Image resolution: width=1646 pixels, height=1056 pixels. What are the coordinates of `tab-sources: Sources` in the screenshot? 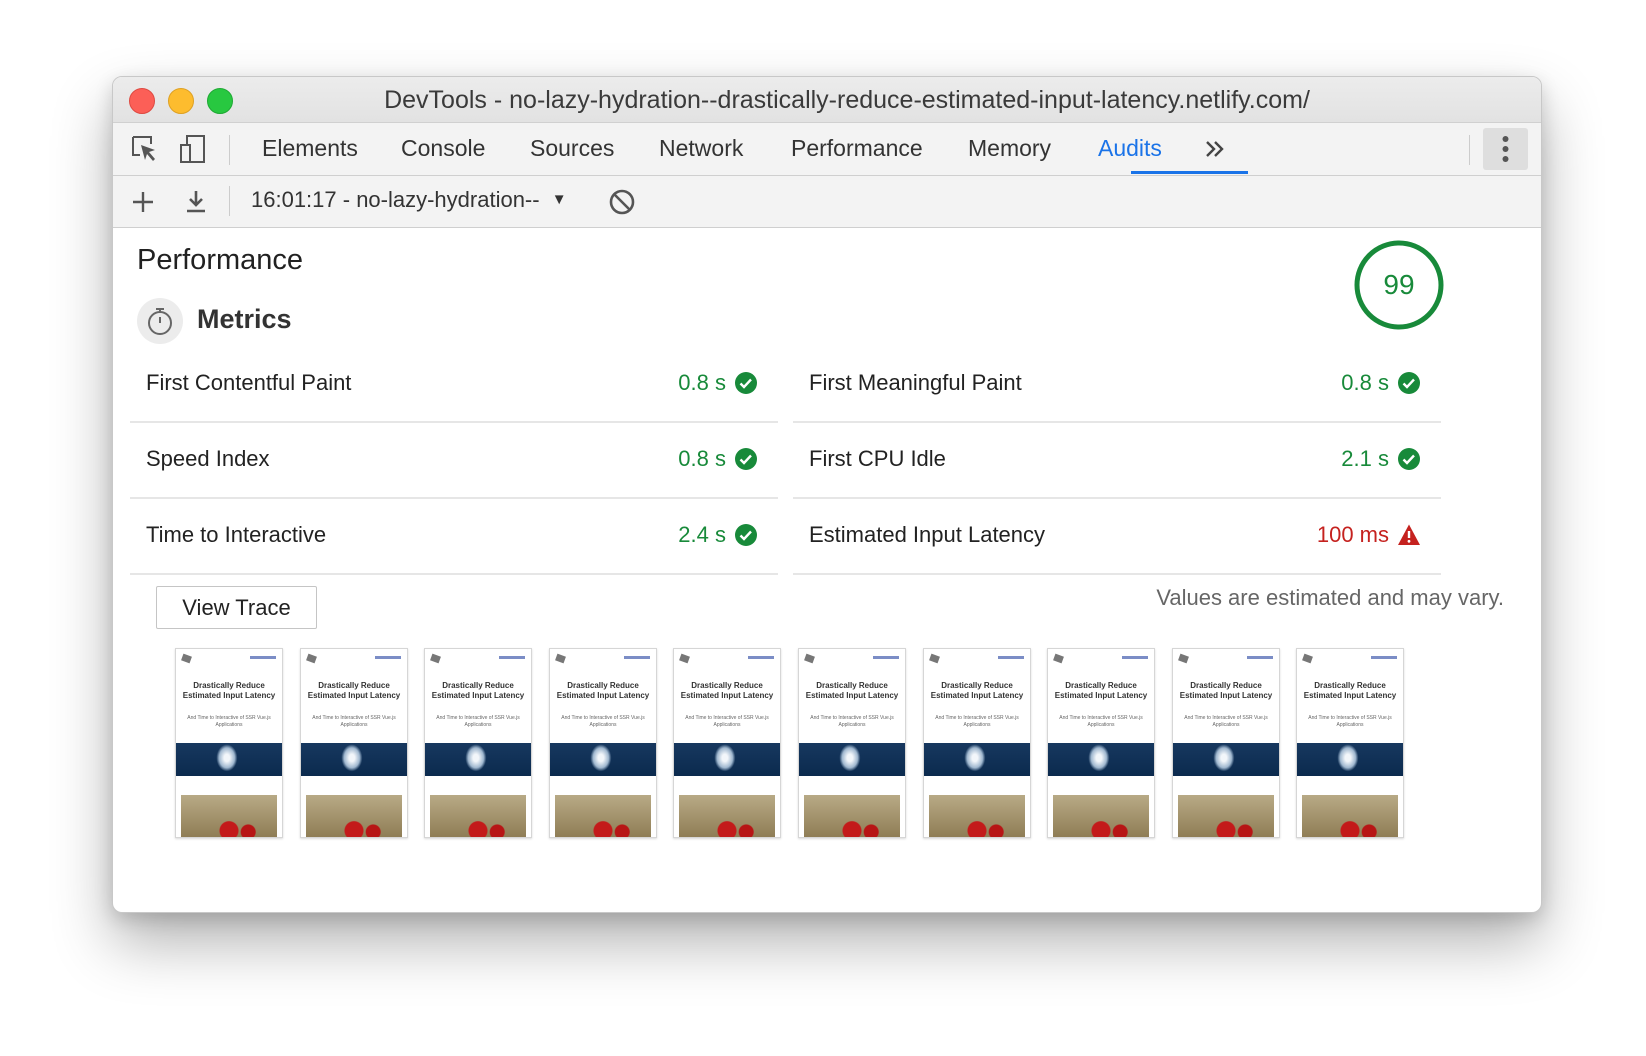 It's located at (572, 148).